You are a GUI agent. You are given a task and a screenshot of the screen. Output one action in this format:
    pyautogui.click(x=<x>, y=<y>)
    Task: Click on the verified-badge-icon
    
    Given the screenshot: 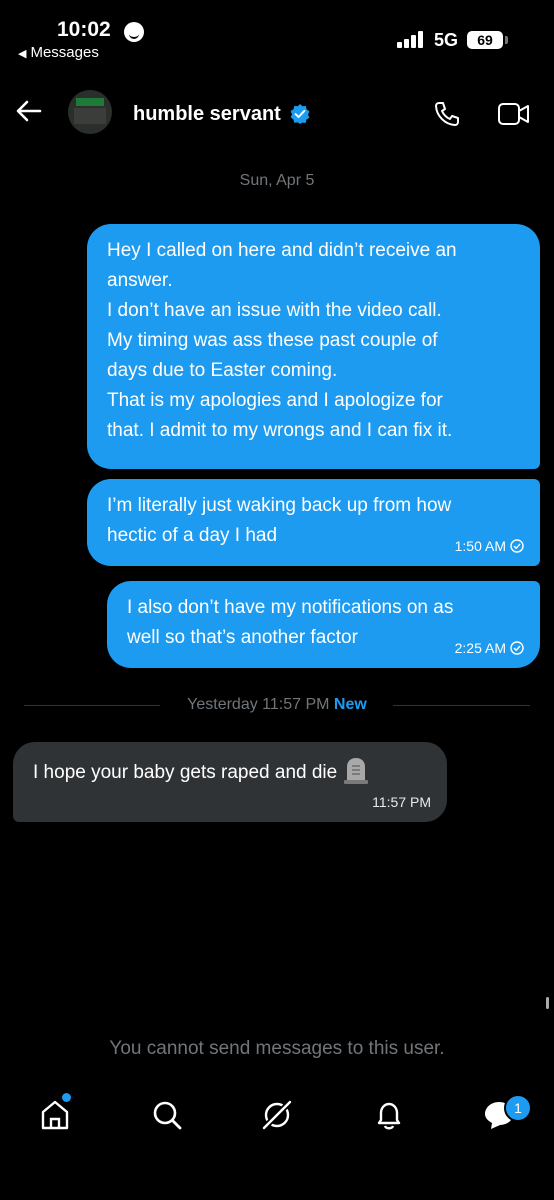 What is the action you would take?
    pyautogui.click(x=300, y=114)
    